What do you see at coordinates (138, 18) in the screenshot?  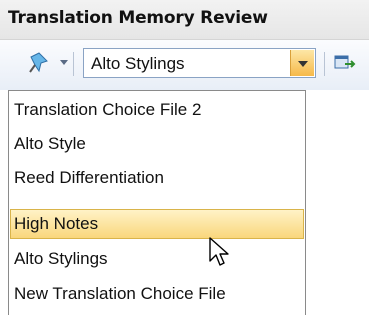 I see `panel-title: Translation Memory Review` at bounding box center [138, 18].